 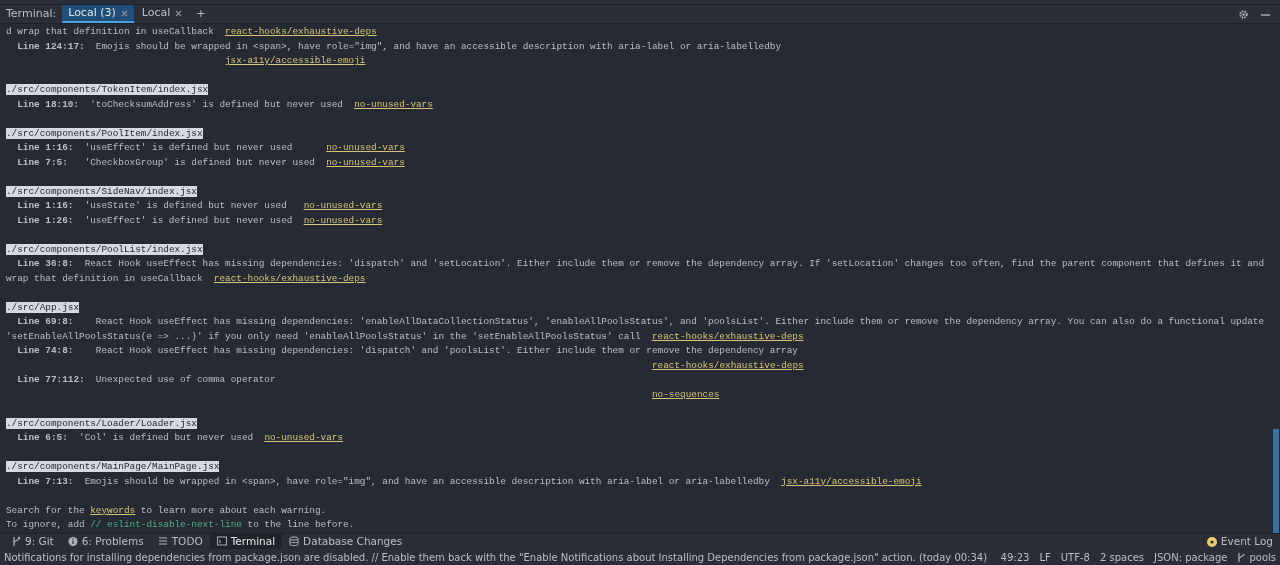 What do you see at coordinates (113, 510) in the screenshot?
I see `rule-link: keywords` at bounding box center [113, 510].